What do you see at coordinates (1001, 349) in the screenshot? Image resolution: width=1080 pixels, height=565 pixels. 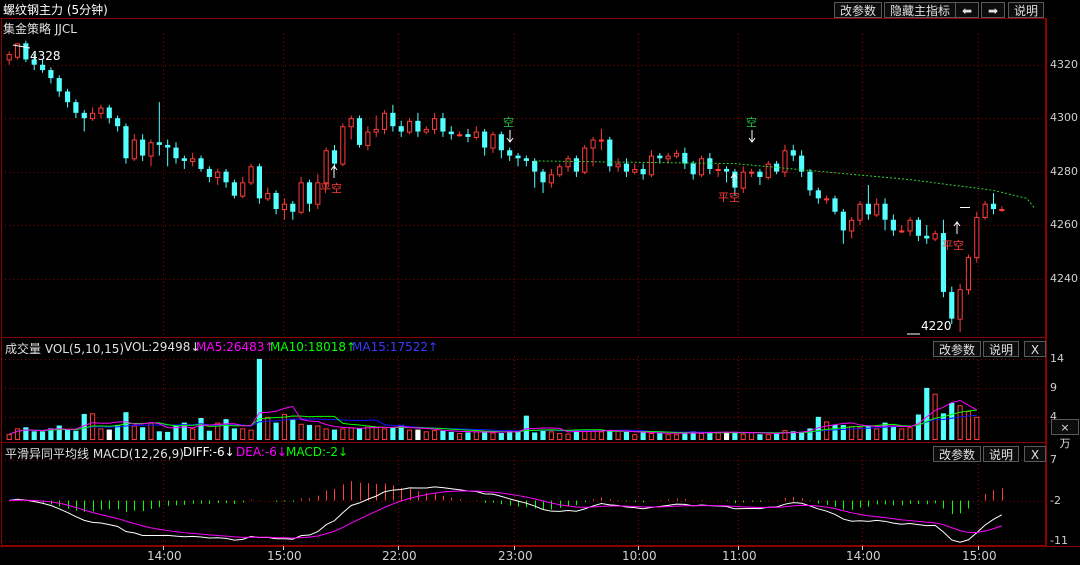 I see `volume-help-button: 说明` at bounding box center [1001, 349].